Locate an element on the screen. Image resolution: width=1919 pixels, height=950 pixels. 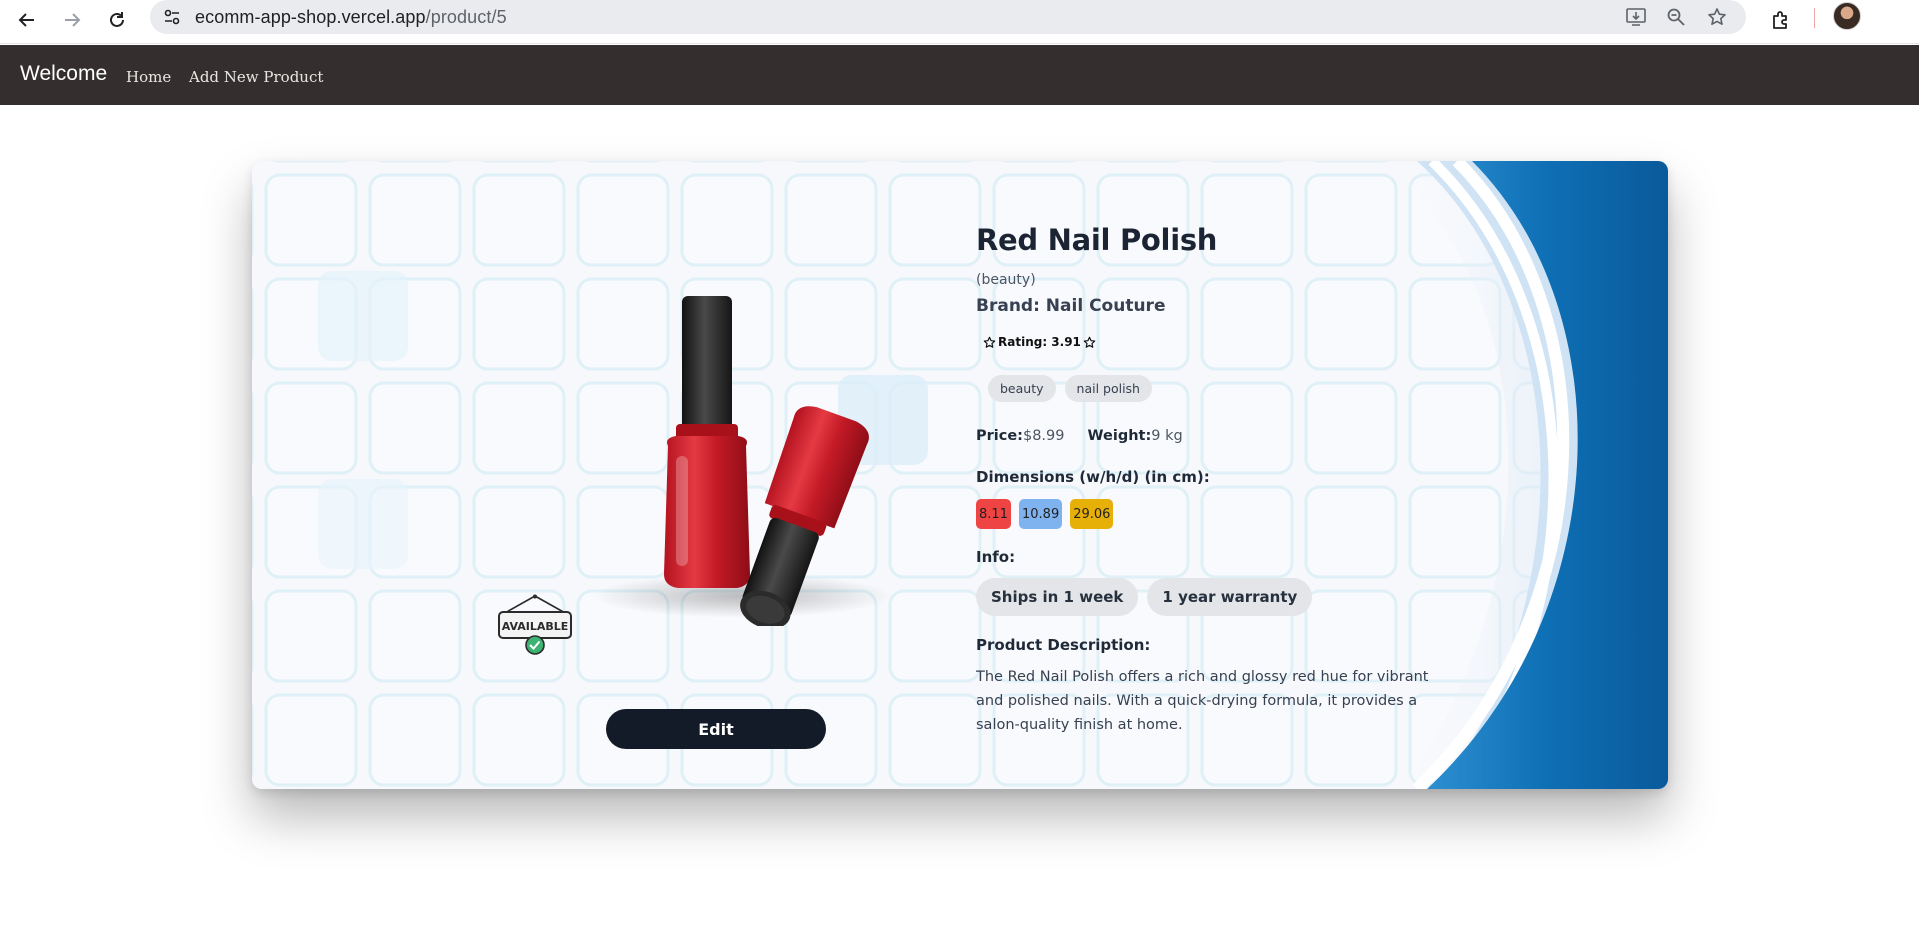
dimensions-label: Dimensions (w/h/d) (in cm): is located at coordinates (1093, 477).